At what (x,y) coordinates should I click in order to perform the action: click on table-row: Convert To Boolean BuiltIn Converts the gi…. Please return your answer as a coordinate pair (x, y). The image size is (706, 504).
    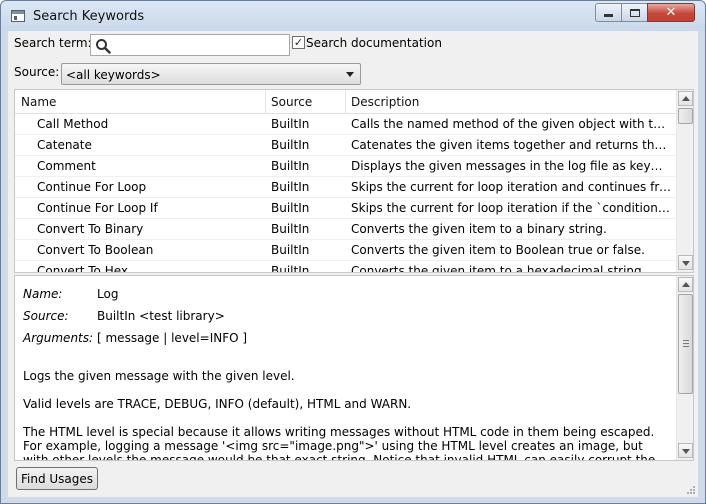
    Looking at the image, I should click on (346, 250).